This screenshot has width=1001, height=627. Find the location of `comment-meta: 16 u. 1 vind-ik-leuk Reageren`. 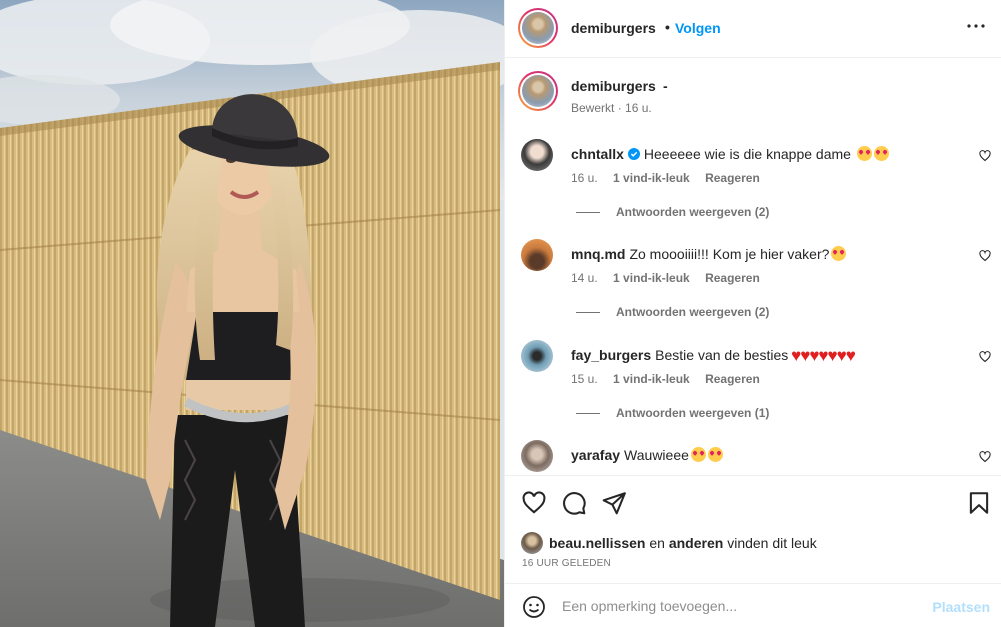

comment-meta: 16 u. 1 vind-ik-leuk Reageren is located at coordinates (671, 178).